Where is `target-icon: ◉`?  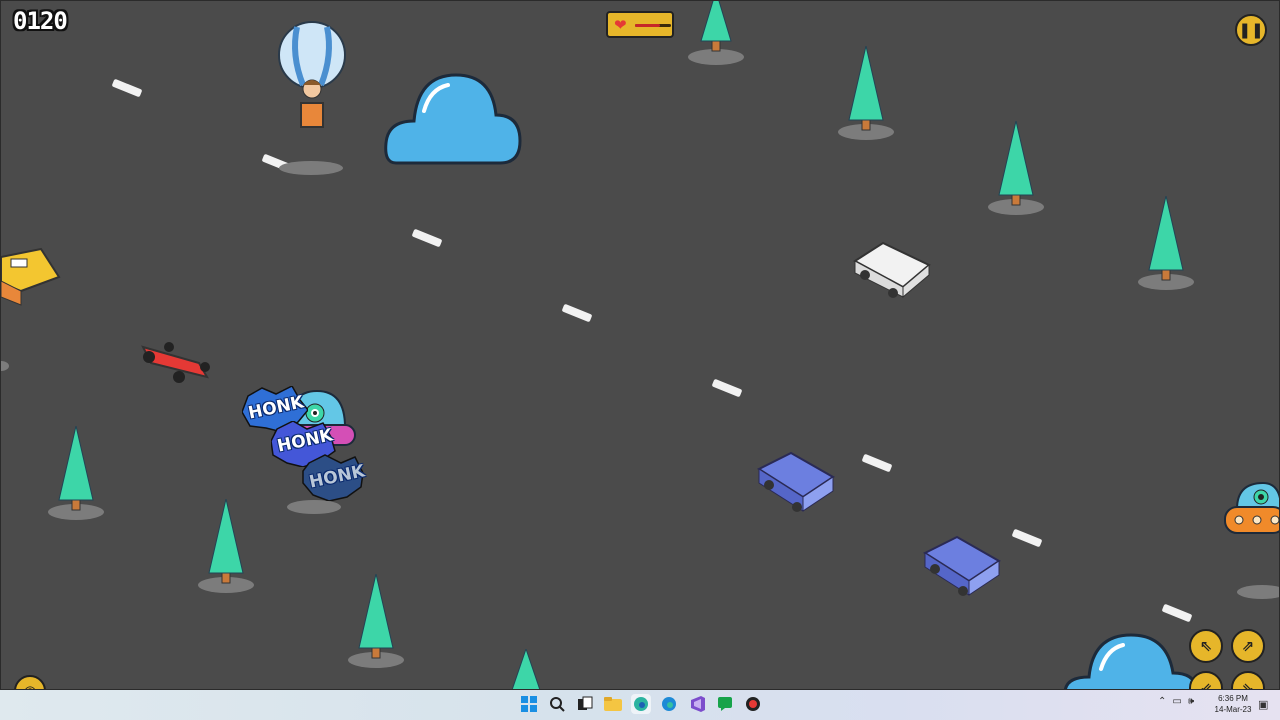 target-icon: ◉ is located at coordinates (29, 685).